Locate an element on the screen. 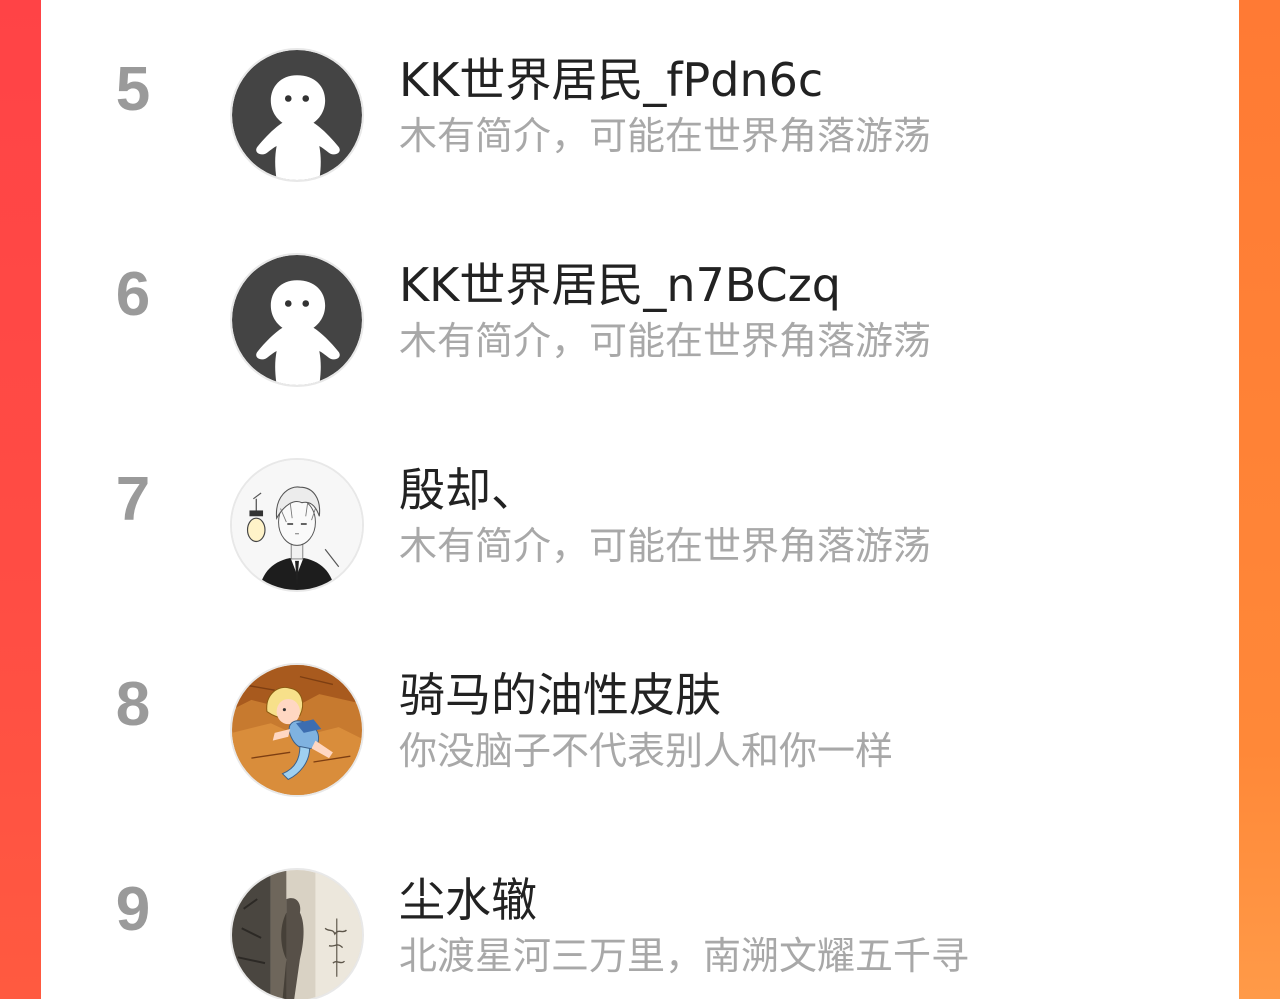  manga-boy-avatar-icon is located at coordinates (297, 525).